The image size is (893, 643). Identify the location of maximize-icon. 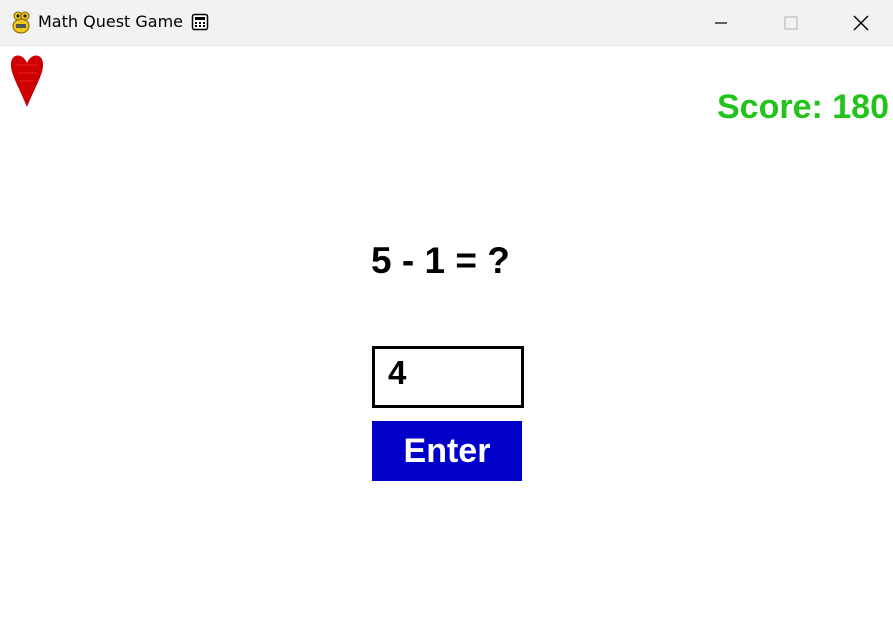
(791, 22).